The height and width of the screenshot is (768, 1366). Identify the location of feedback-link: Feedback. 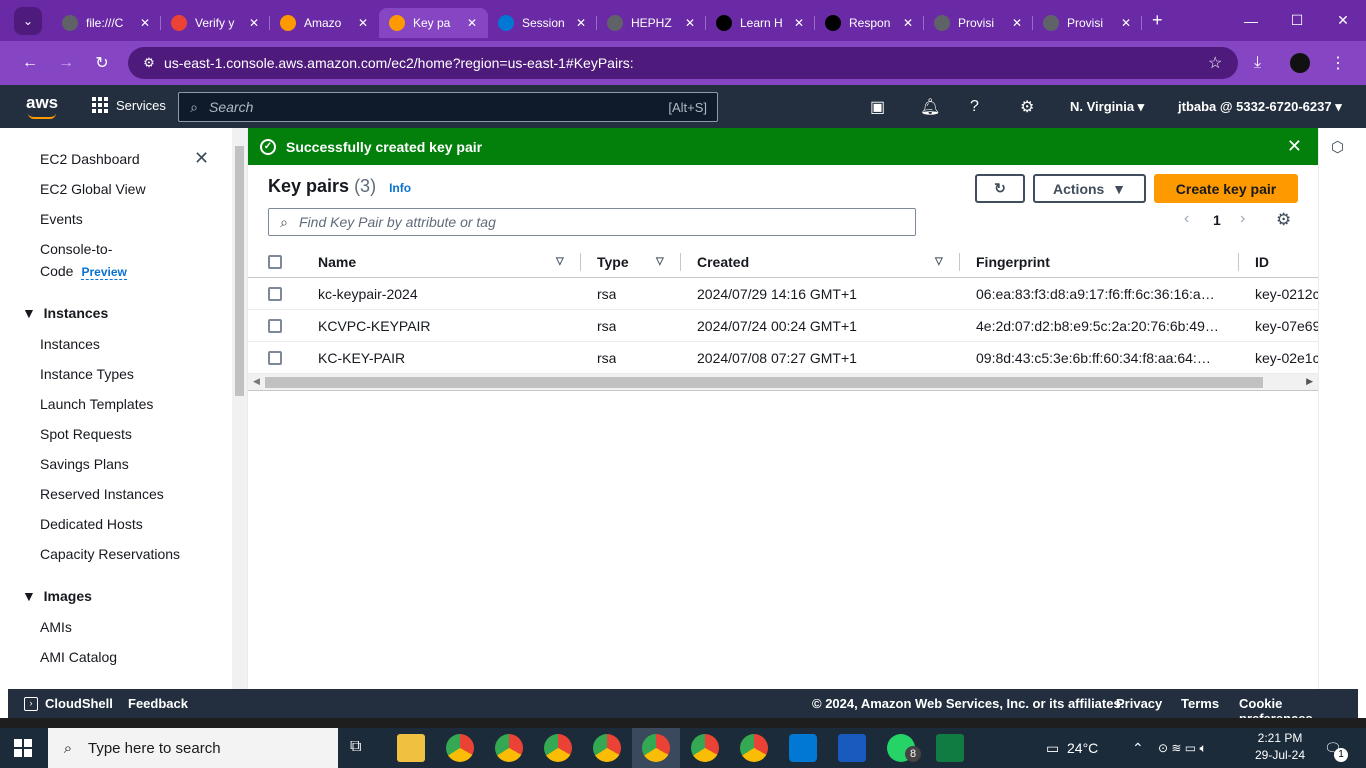
(158, 703).